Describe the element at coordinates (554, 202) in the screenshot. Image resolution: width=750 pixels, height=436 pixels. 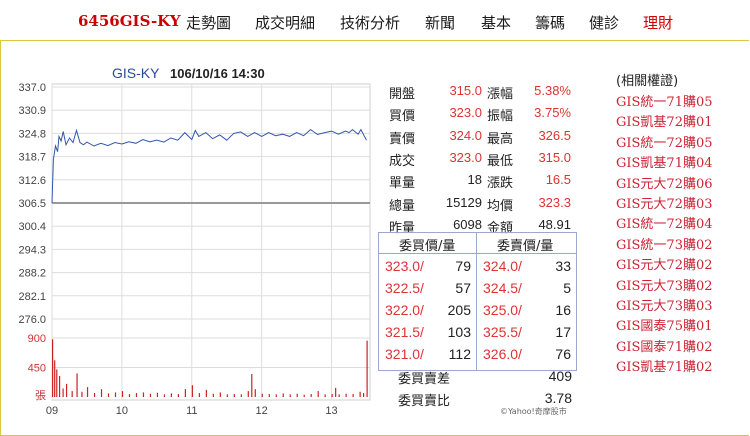
I see `quote-value: 323.3` at that location.